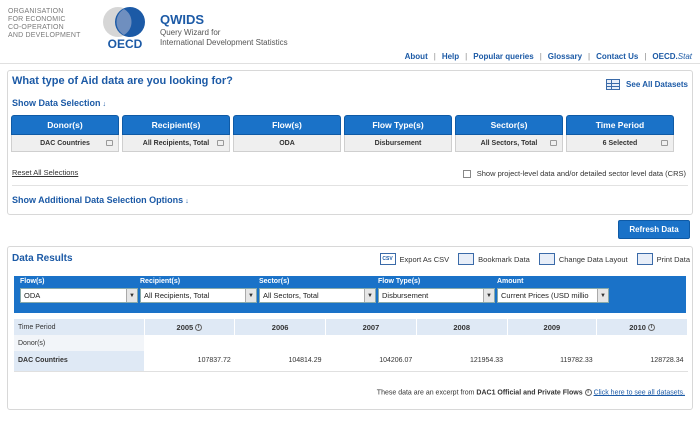 The width and height of the screenshot is (700, 425). I want to click on reset-selections-link: Reset All Selections, so click(45, 172).